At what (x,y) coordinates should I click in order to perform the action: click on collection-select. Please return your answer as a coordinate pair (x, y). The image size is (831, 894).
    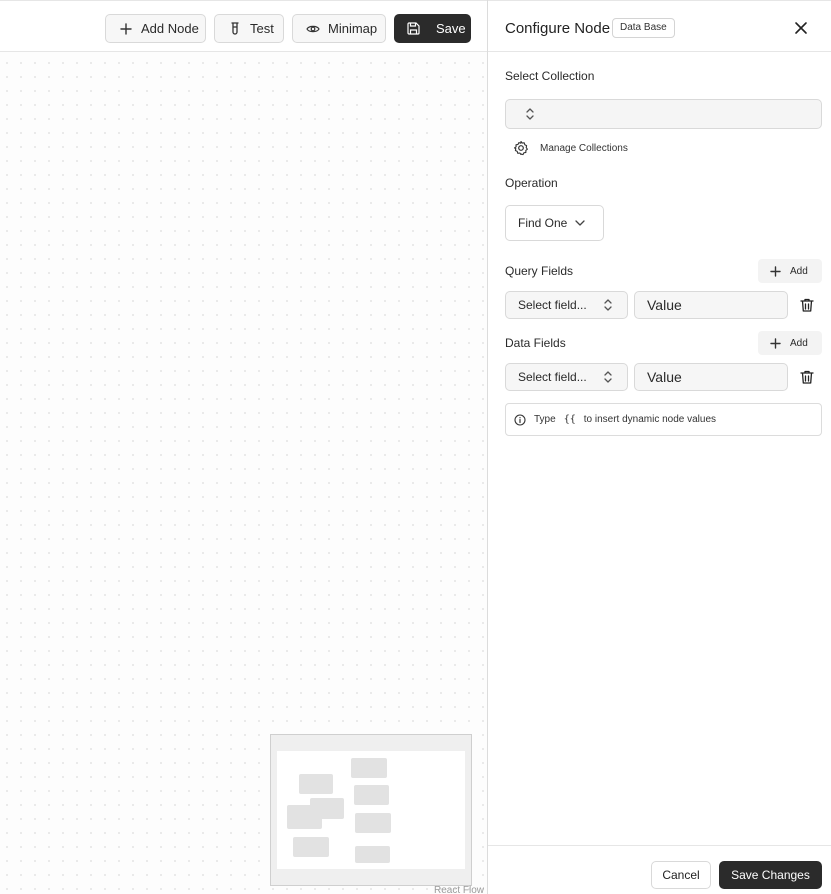
    Looking at the image, I should click on (663, 114).